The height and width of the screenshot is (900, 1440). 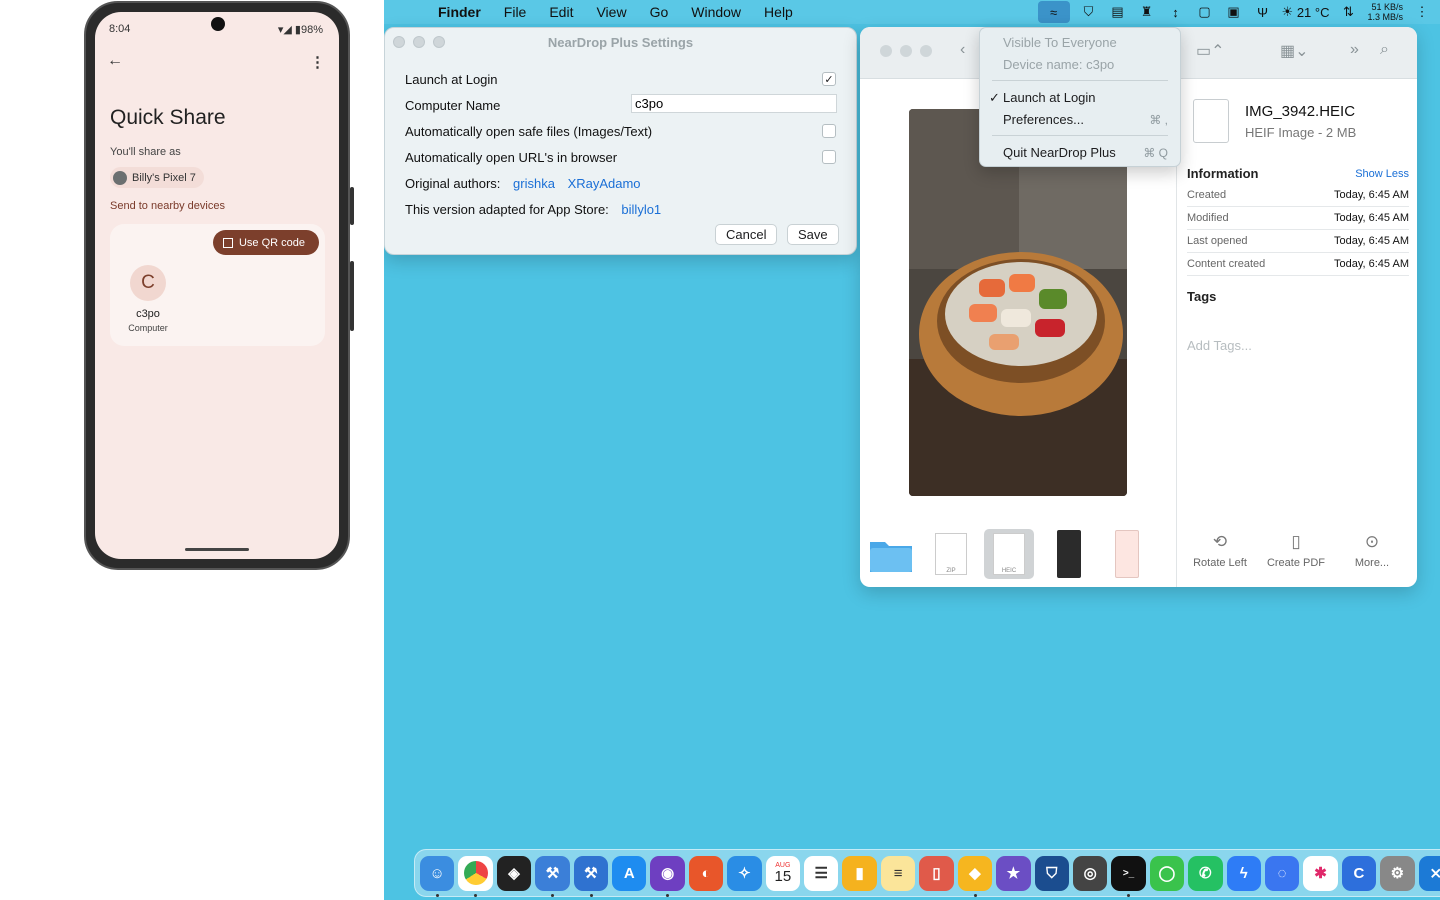 I want to click on more-toolbar-icon: », so click(x=1354, y=50).